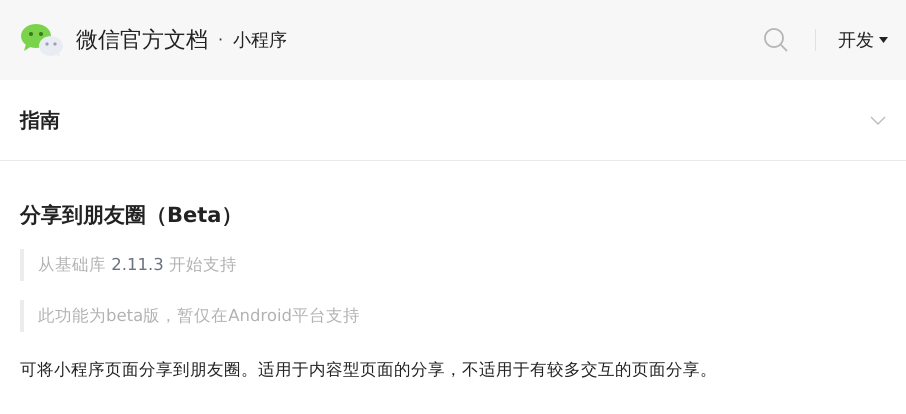 Image resolution: width=906 pixels, height=414 pixels. Describe the element at coordinates (42, 40) in the screenshot. I see `chat-bubbles-logo-icon` at that location.